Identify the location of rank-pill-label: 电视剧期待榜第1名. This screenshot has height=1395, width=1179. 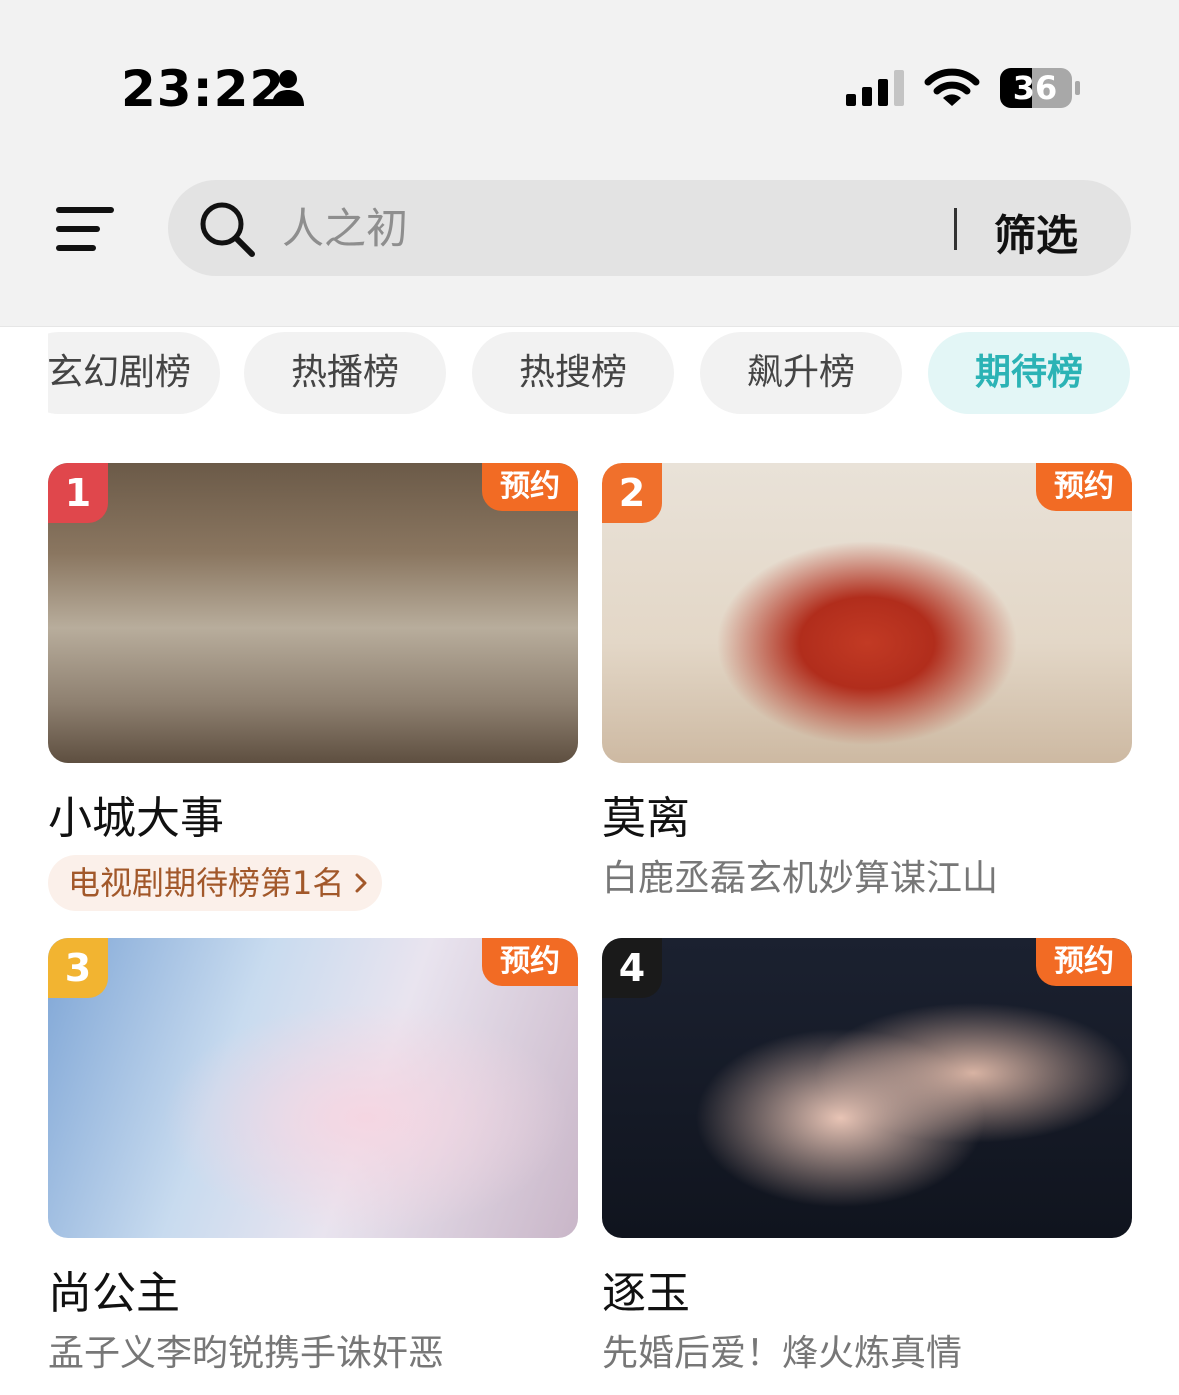
(206, 883).